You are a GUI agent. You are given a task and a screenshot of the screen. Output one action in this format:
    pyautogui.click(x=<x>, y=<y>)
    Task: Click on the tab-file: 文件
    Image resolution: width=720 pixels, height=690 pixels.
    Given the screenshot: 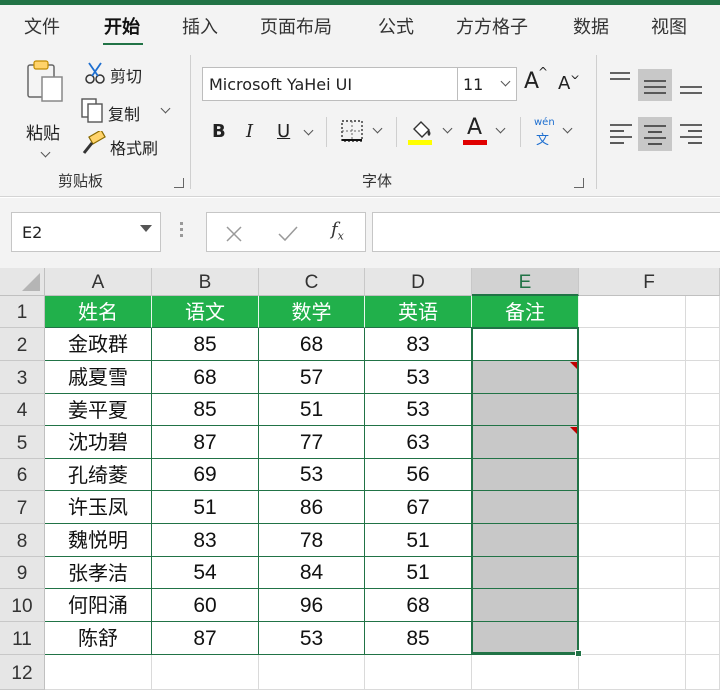 What is the action you would take?
    pyautogui.click(x=42, y=26)
    